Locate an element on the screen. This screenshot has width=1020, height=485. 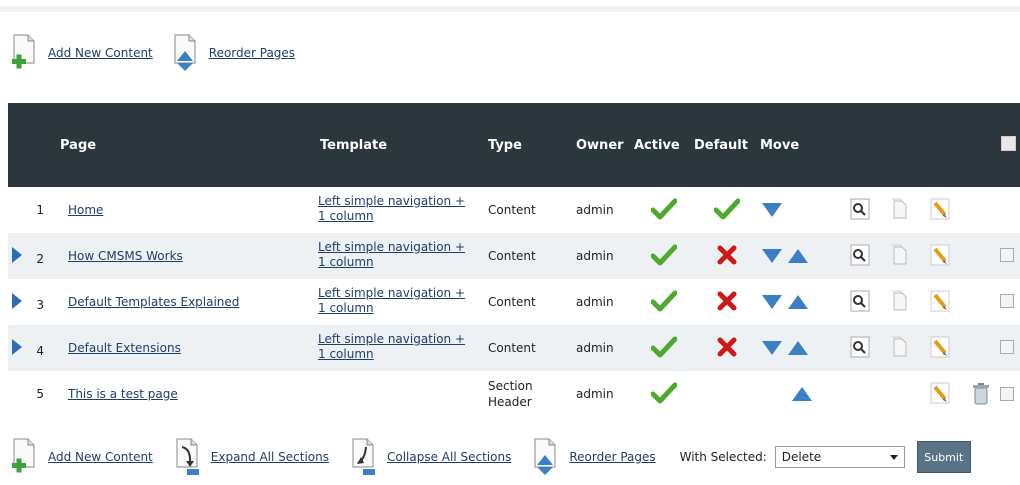
page-link: Default Extensions is located at coordinates (124, 348).